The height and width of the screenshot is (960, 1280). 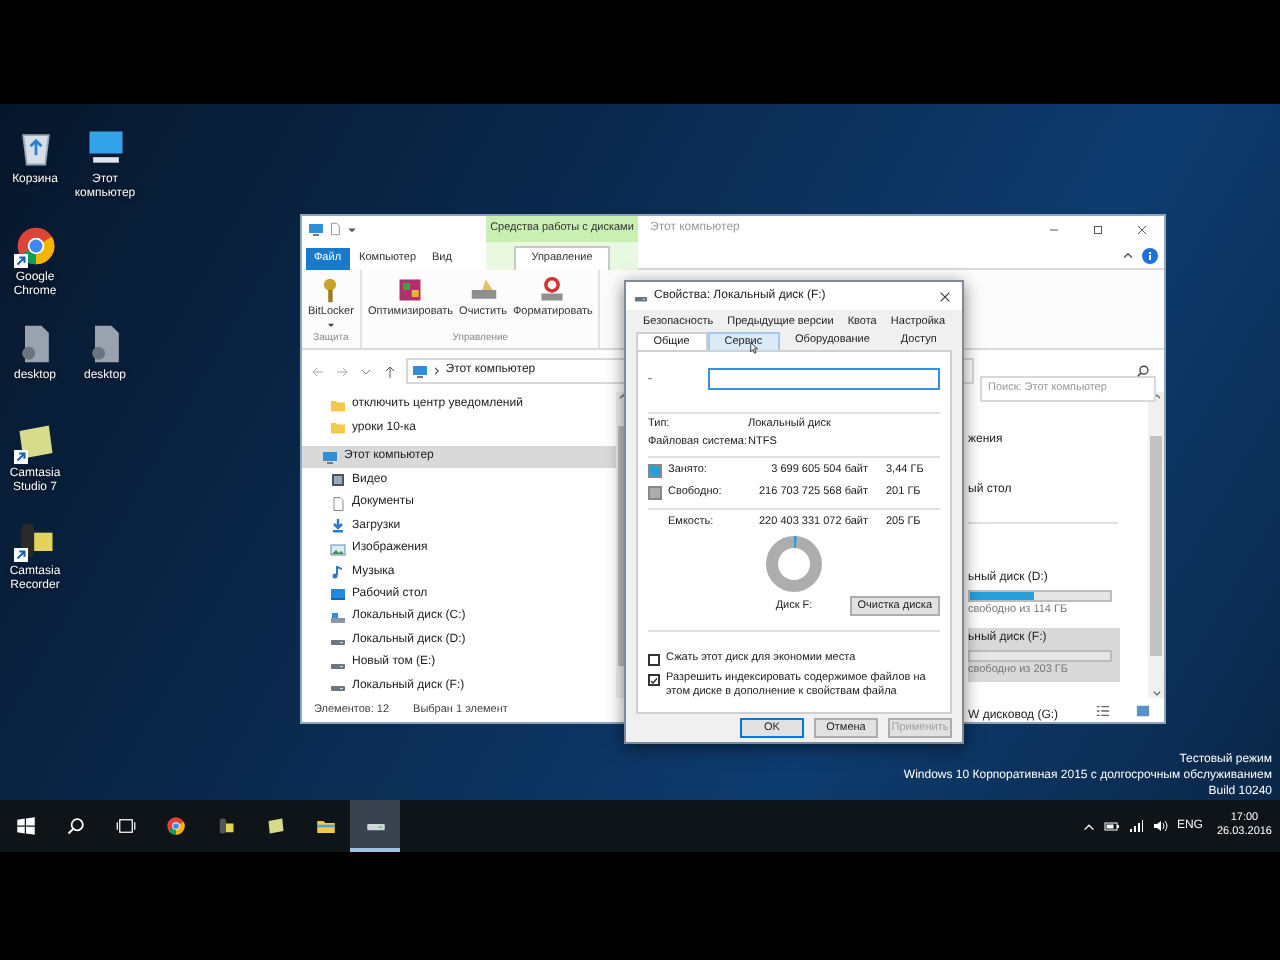 What do you see at coordinates (1112, 826) in the screenshot?
I see `battery-icon` at bounding box center [1112, 826].